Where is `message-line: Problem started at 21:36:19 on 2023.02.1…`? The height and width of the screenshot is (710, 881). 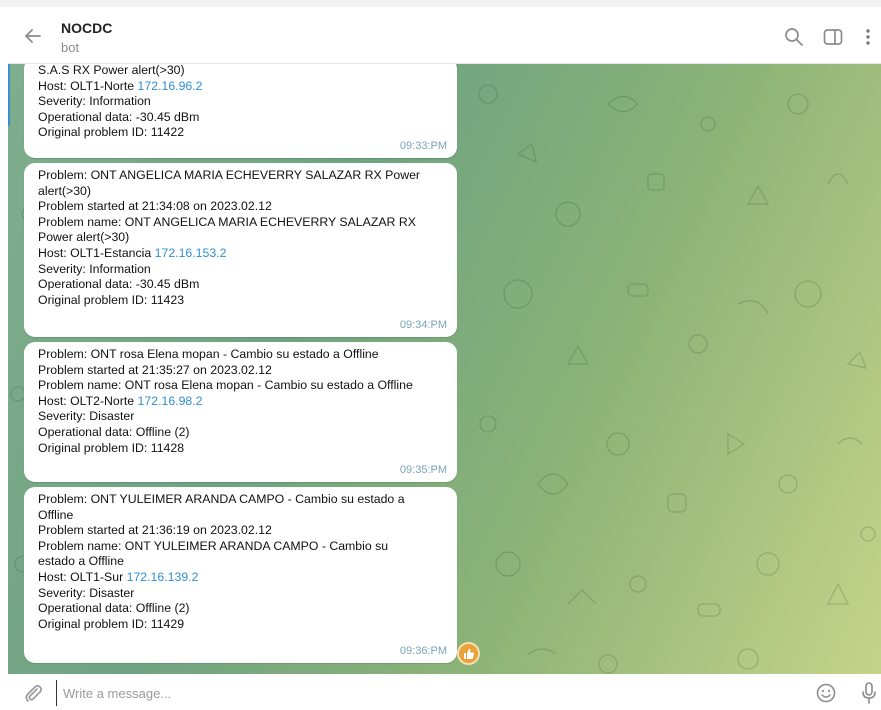 message-line: Problem started at 21:36:19 on 2023.02.1… is located at coordinates (155, 530).